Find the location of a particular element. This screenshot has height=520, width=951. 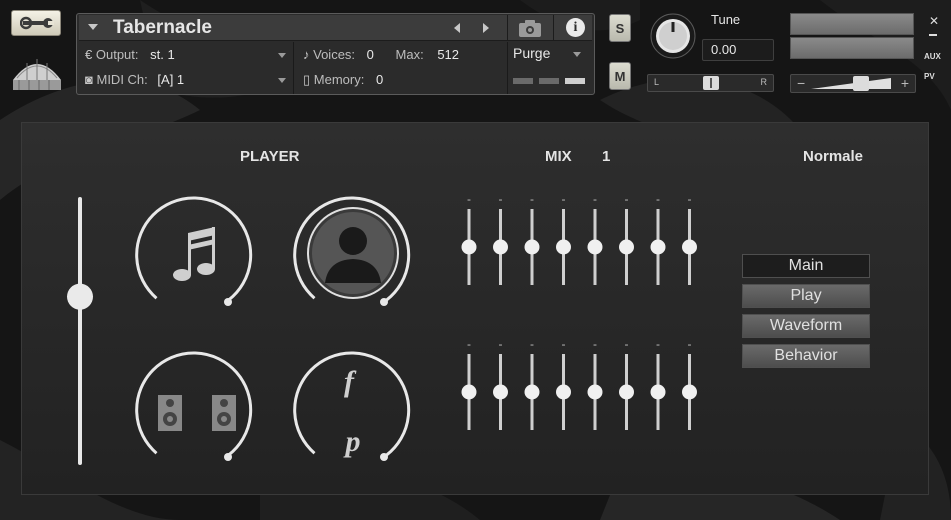

voices-label: Voices: is located at coordinates (334, 54).